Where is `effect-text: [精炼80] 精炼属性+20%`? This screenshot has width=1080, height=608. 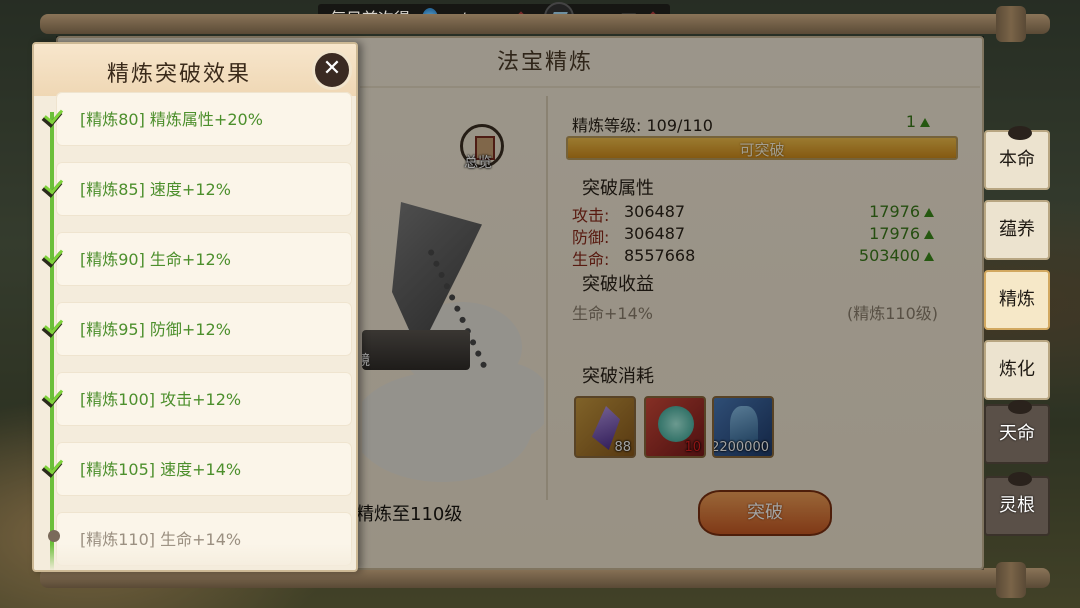 effect-text: [精炼80] 精炼属性+20% is located at coordinates (171, 119).